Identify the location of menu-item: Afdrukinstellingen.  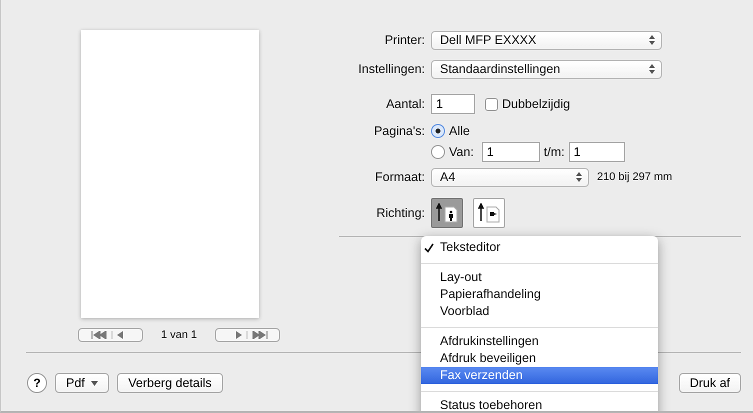
(539, 341).